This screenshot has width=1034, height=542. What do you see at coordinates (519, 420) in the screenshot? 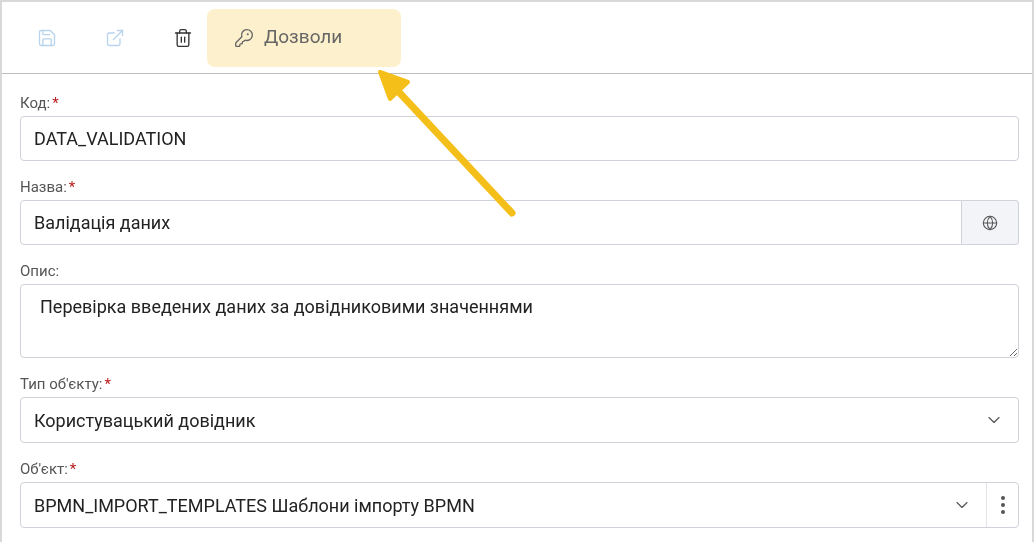
I see `object-select: Користувацький довідник` at bounding box center [519, 420].